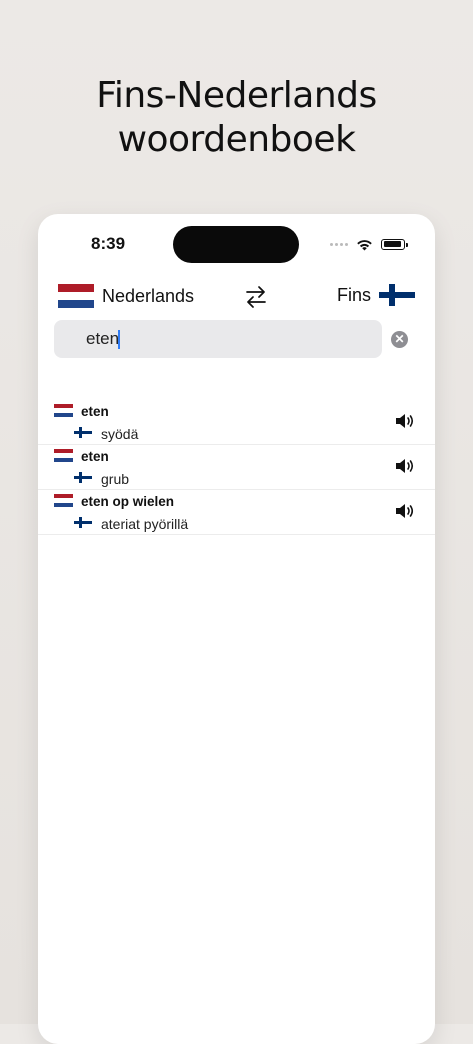  I want to click on target-language-label: Fins, so click(353, 294).